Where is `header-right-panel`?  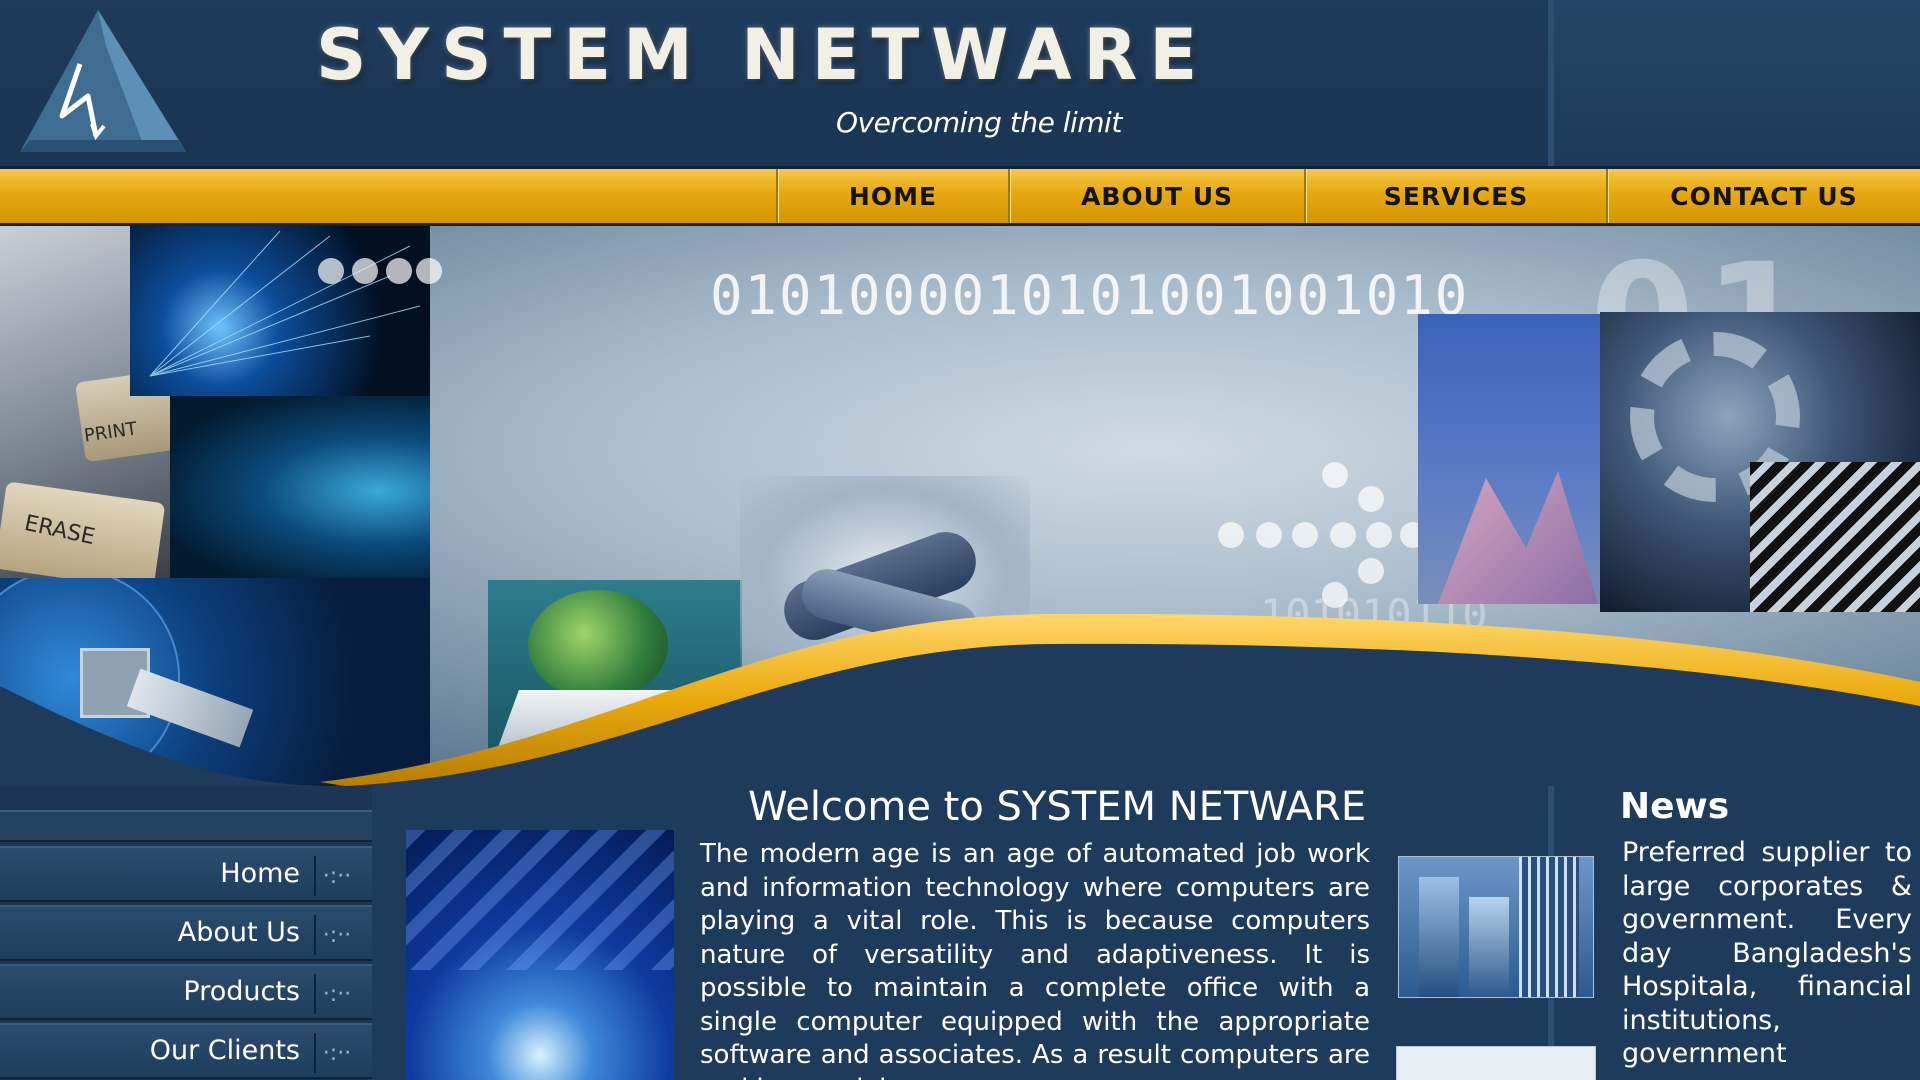
header-right-panel is located at coordinates (1734, 83).